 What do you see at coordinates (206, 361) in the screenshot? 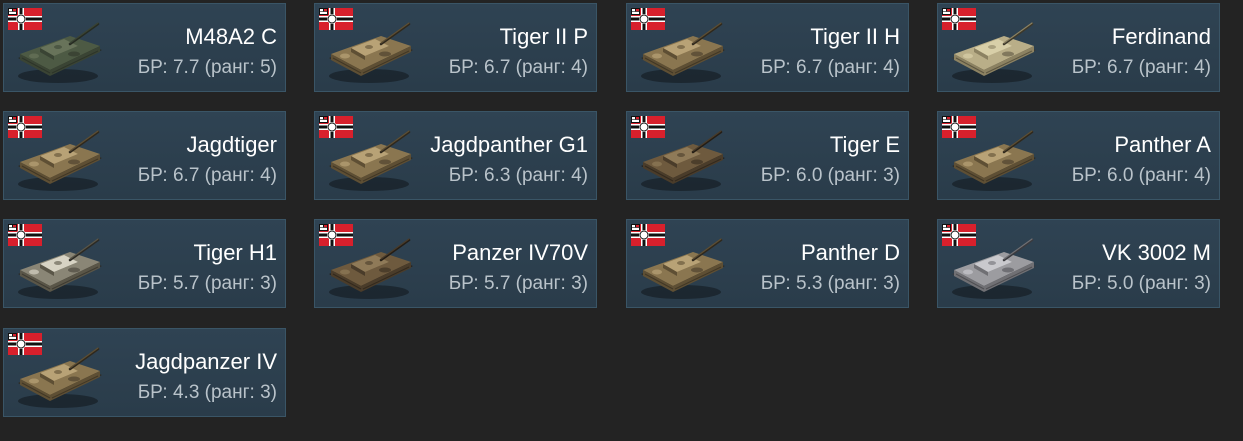
I see `vehicle-name: Jagdpanzer IV` at bounding box center [206, 361].